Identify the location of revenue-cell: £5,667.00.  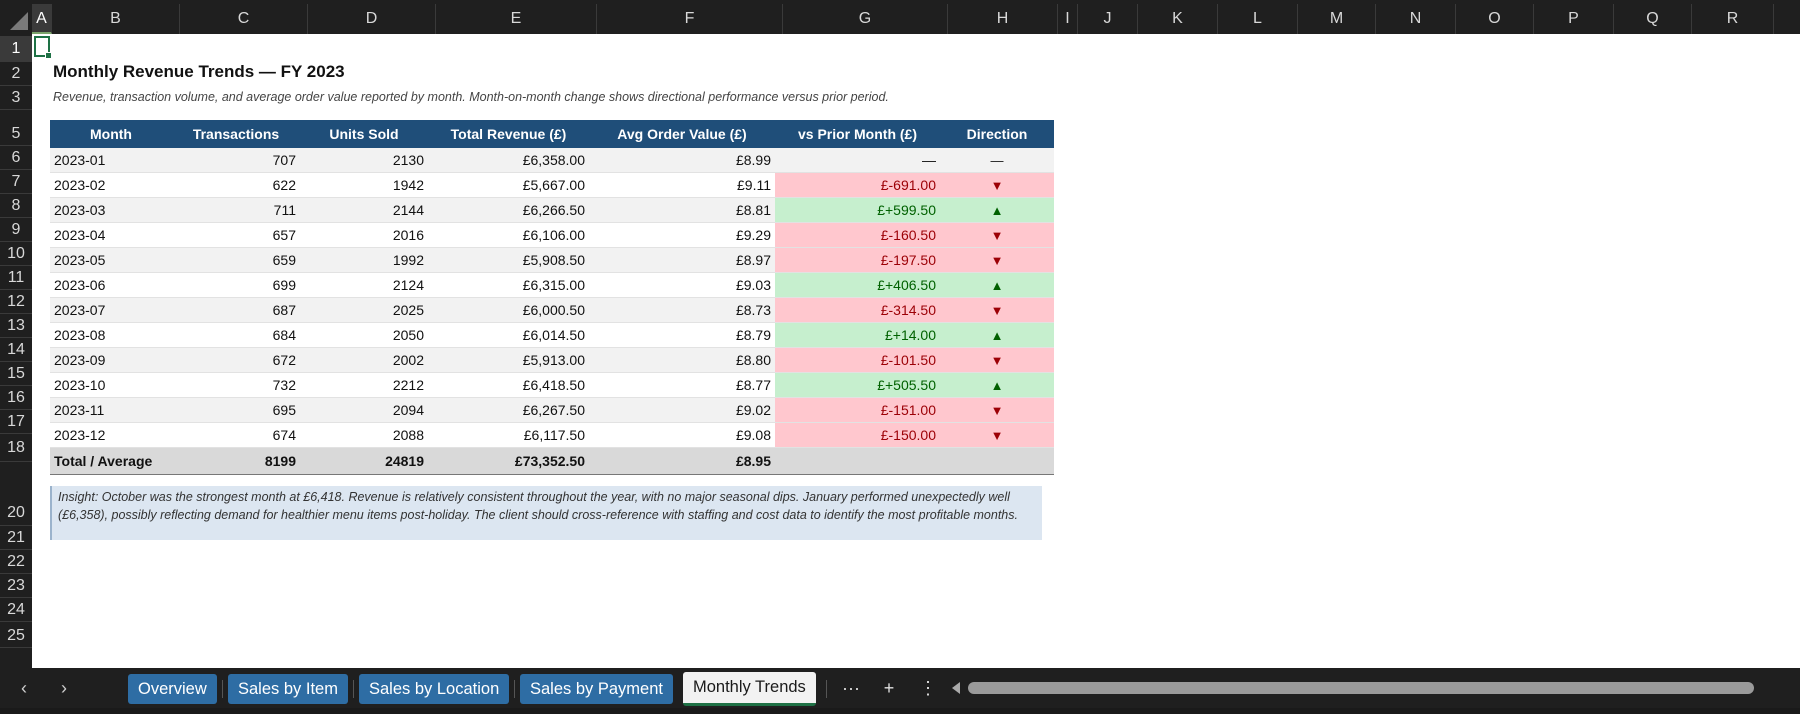
(508, 185).